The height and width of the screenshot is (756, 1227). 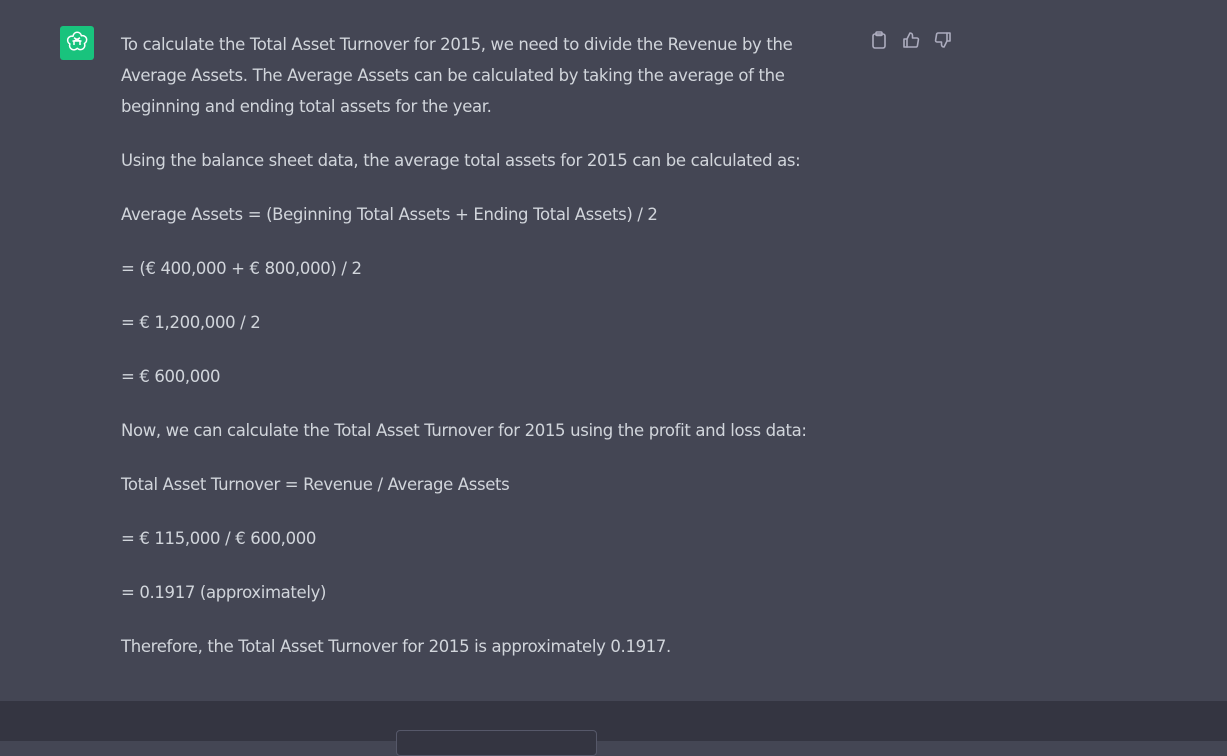 What do you see at coordinates (219, 538) in the screenshot?
I see `message-paragraph: = € 115,000 / € 600,000` at bounding box center [219, 538].